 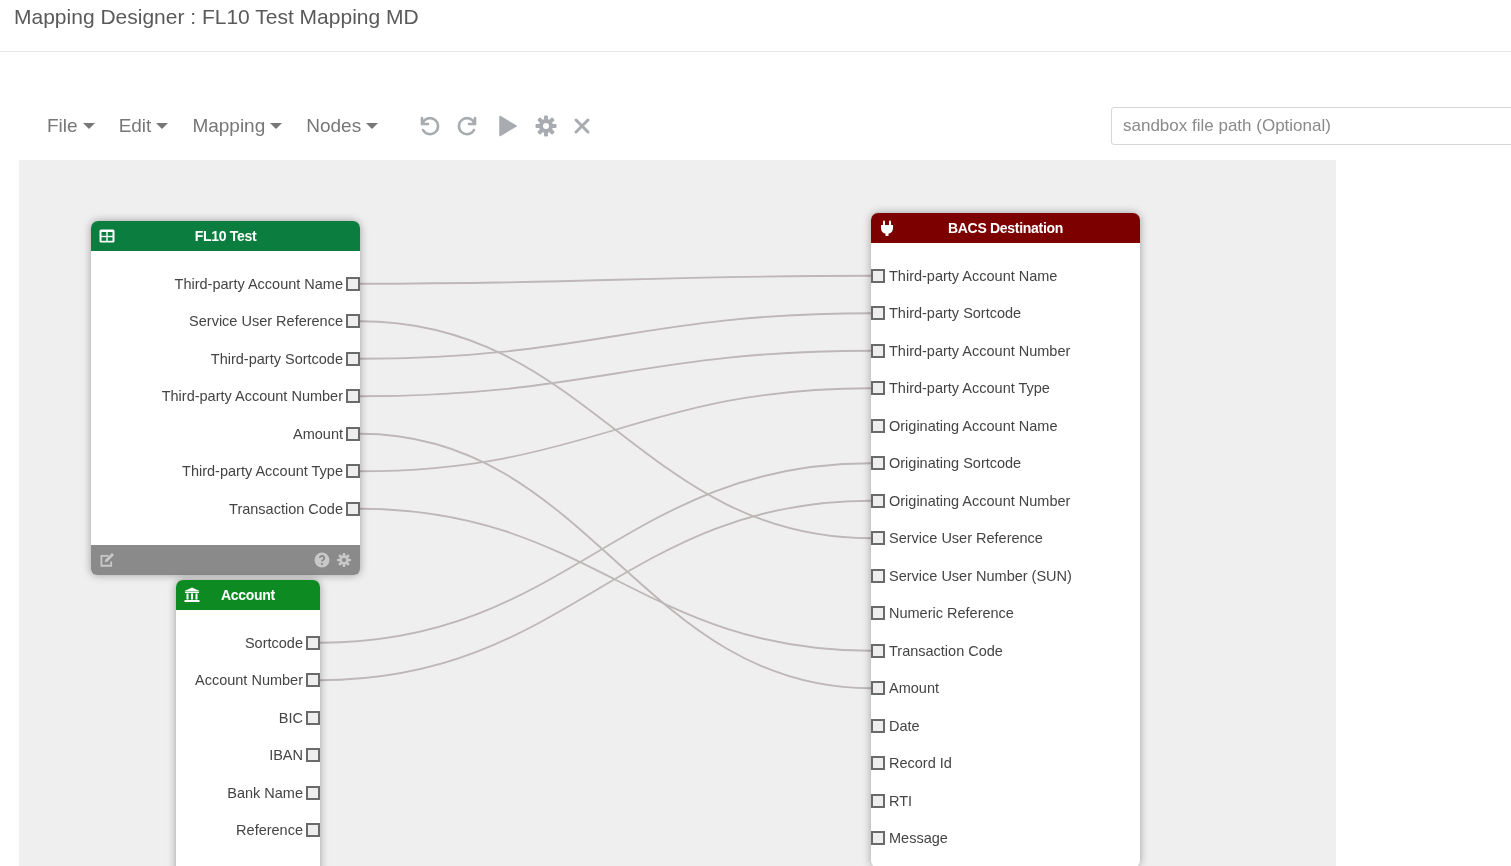 I want to click on field-label: IBAN, so click(x=286, y=755).